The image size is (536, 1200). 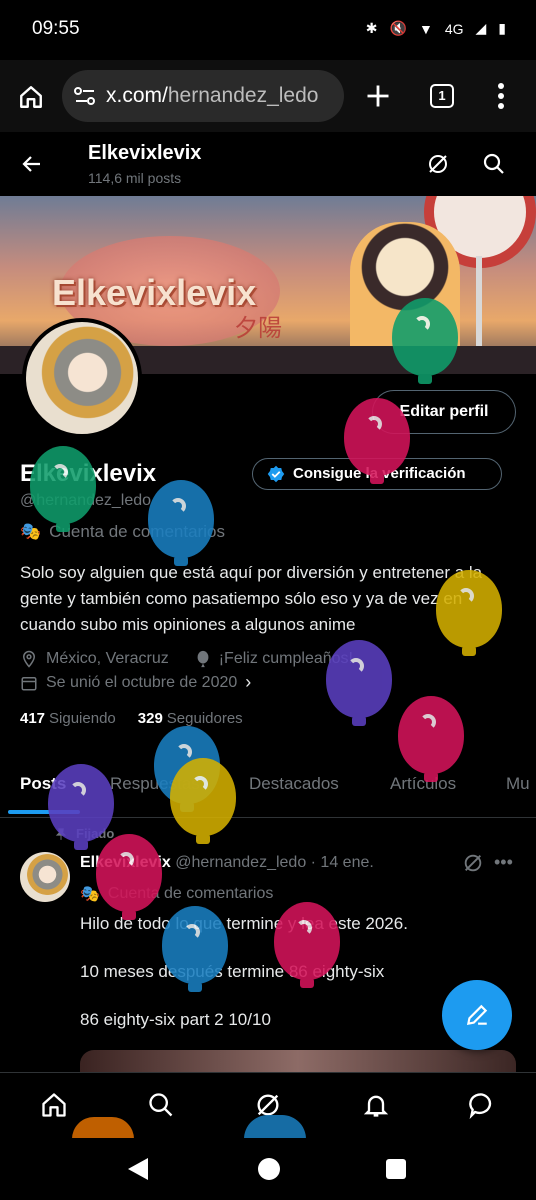 I want to click on url-host: x.com/, so click(x=137, y=95).